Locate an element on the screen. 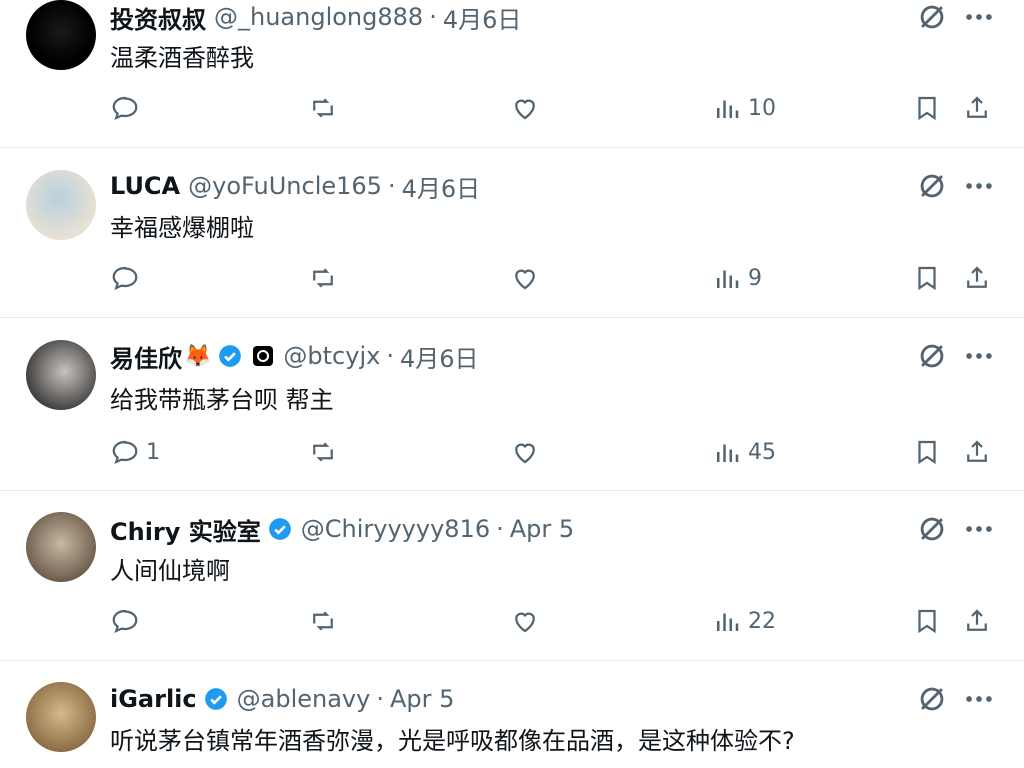 This screenshot has height=768, width=1024. reply-count: 1 is located at coordinates (153, 452).